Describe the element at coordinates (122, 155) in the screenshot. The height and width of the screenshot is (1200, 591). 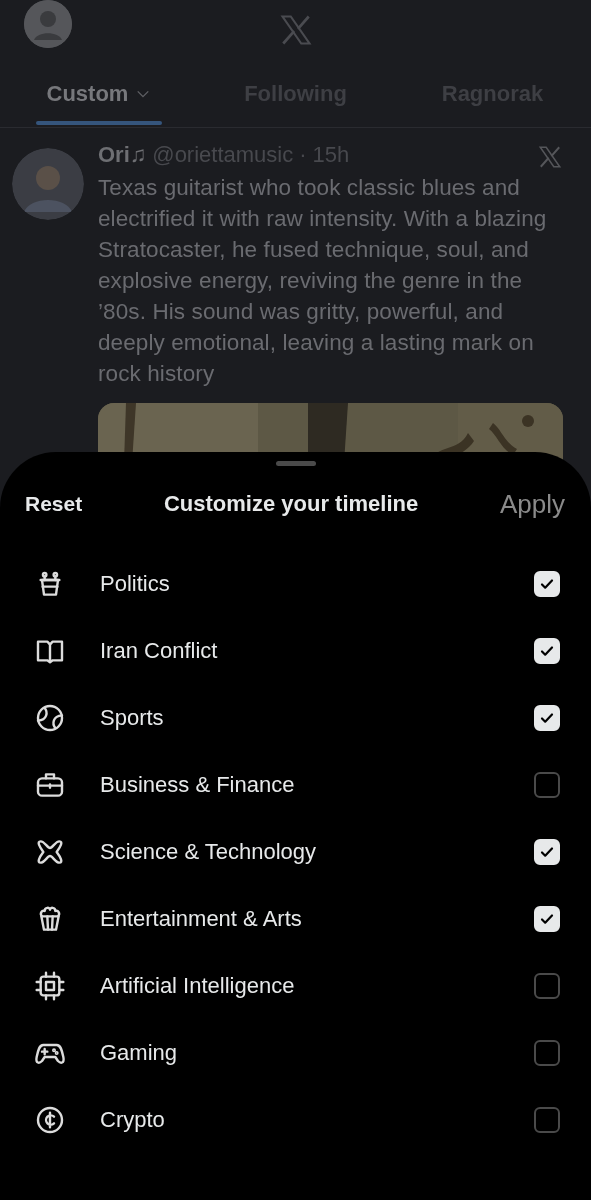
I see `author-name: Ori♫` at that location.